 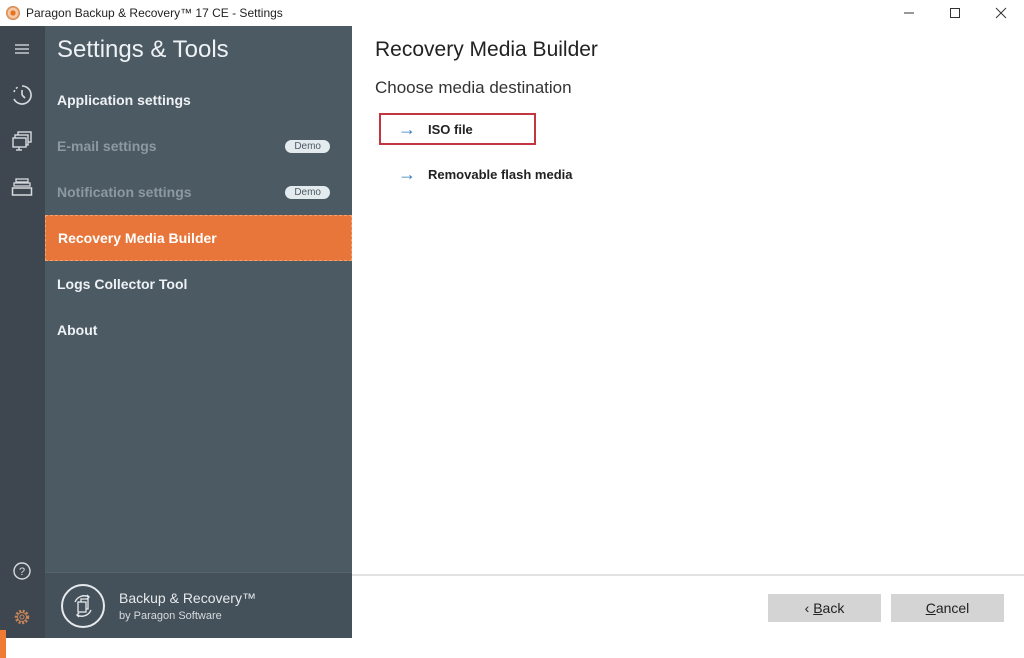 I want to click on drive-icon, so click(x=22, y=187).